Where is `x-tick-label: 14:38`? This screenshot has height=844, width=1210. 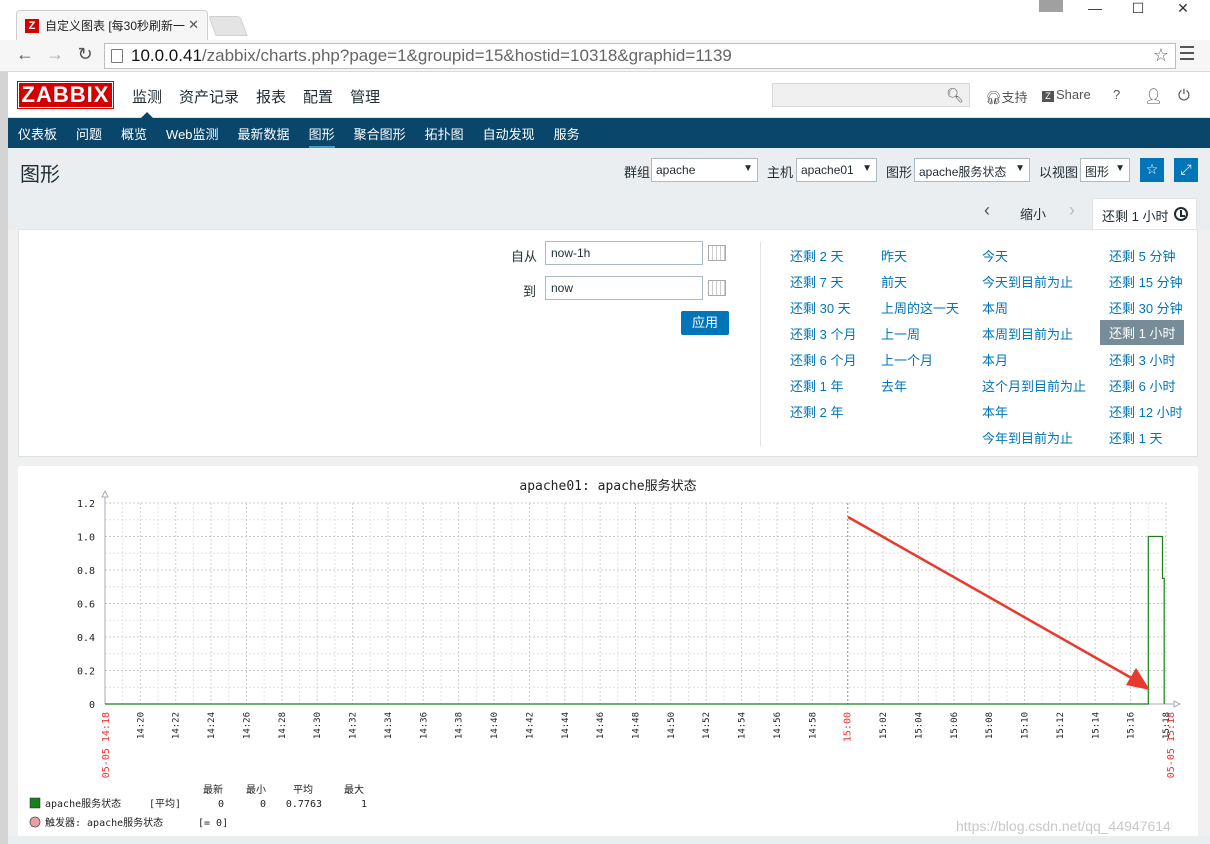
x-tick-label: 14:38 is located at coordinates (460, 725).